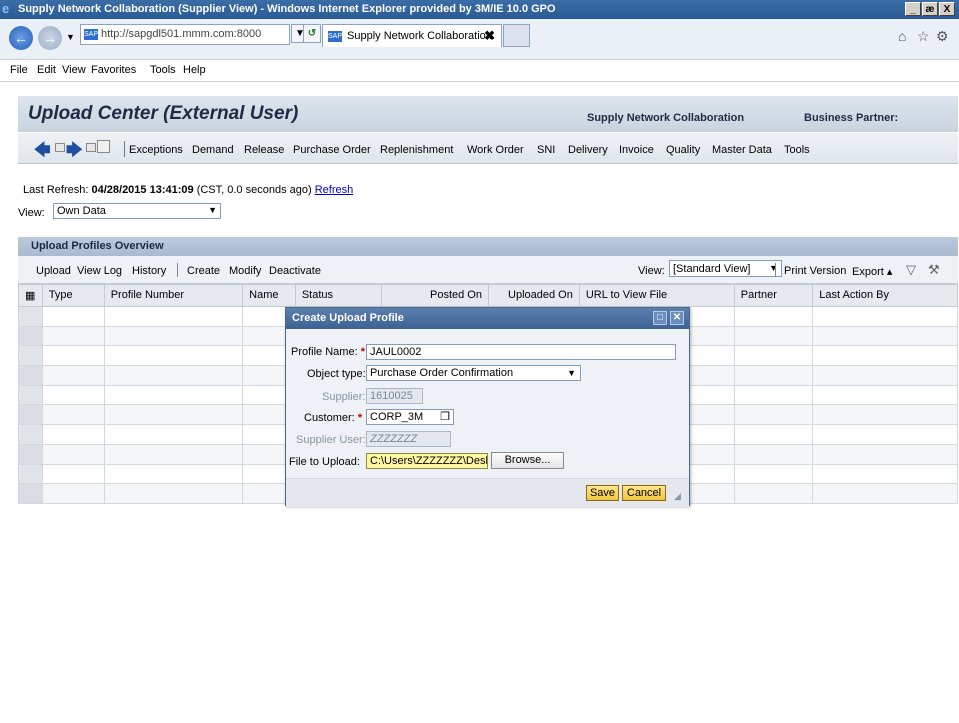 The height and width of the screenshot is (723, 959). What do you see at coordinates (660, 318) in the screenshot?
I see `maximize-icon: □` at bounding box center [660, 318].